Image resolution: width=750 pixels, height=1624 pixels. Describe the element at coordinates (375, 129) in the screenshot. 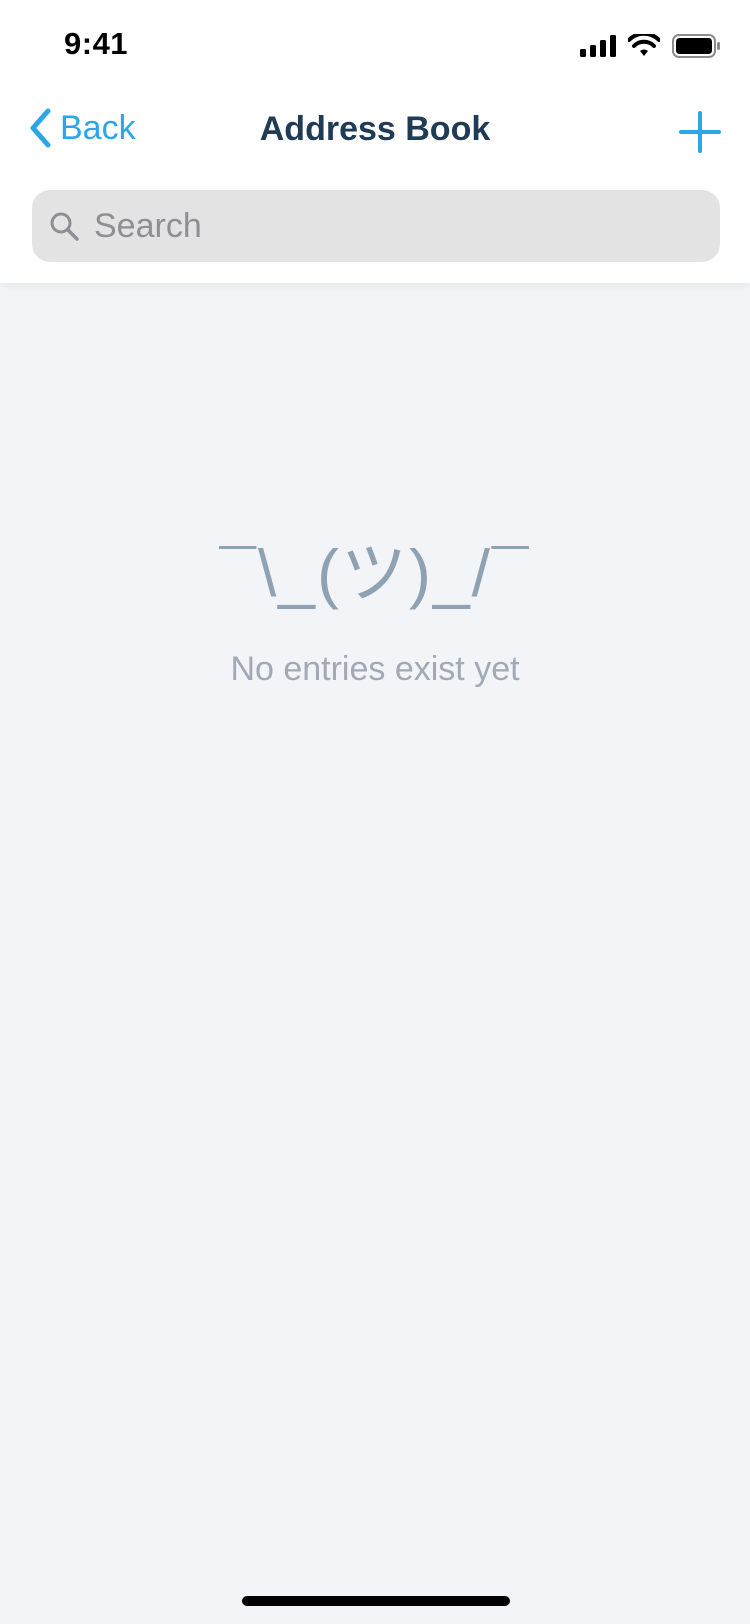

I see `page-title: Address Book` at that location.